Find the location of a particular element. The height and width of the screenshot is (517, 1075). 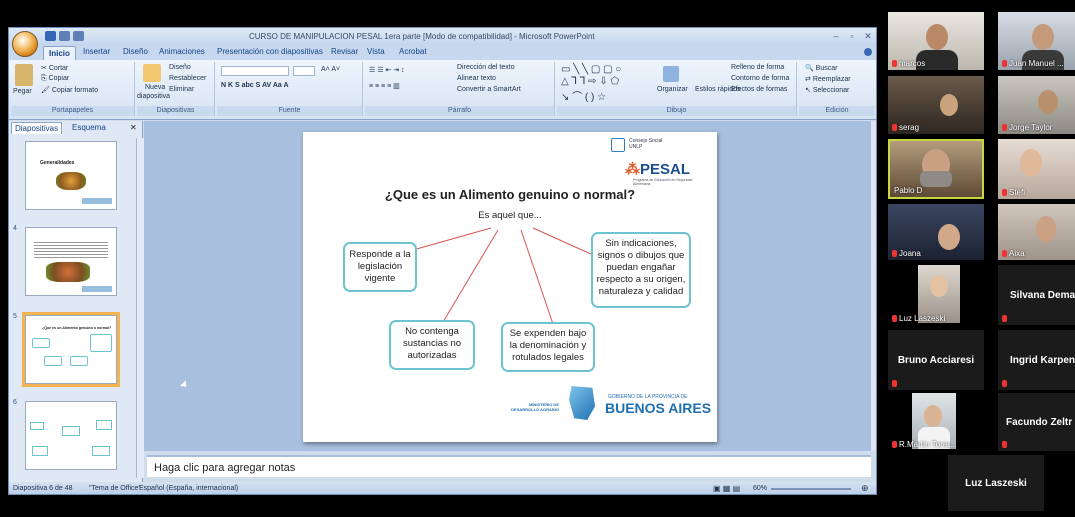

consejo-social-logo: Consejo Social UNLP is located at coordinates (646, 144).